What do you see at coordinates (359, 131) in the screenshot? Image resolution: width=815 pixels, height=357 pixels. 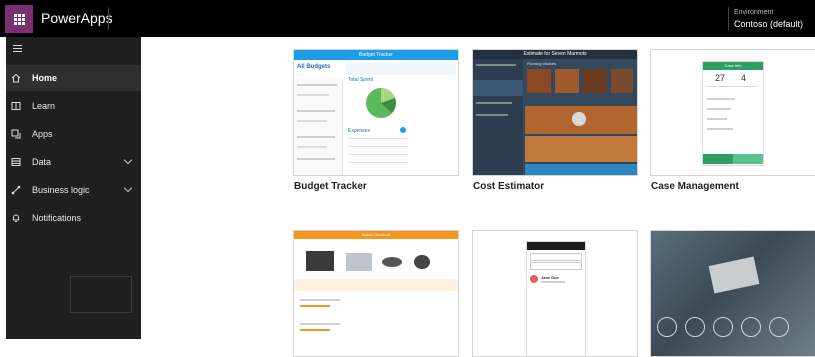 I see `thumb-expenses: Expenses` at bounding box center [359, 131].